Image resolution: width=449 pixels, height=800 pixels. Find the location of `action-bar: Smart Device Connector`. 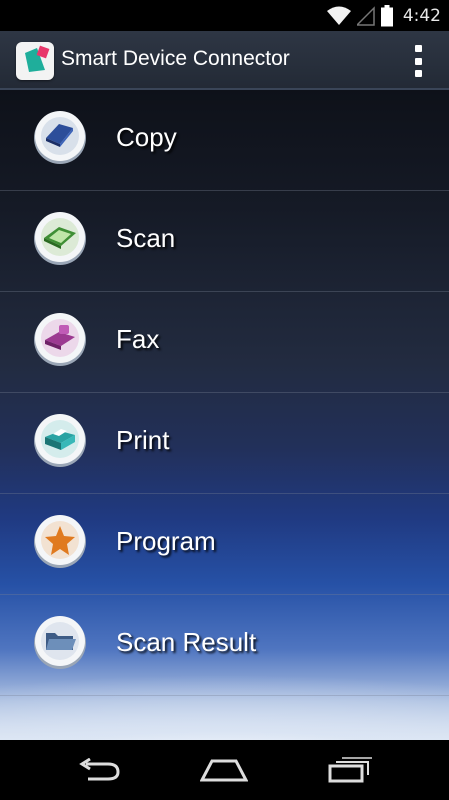

action-bar: Smart Device Connector is located at coordinates (224, 60).